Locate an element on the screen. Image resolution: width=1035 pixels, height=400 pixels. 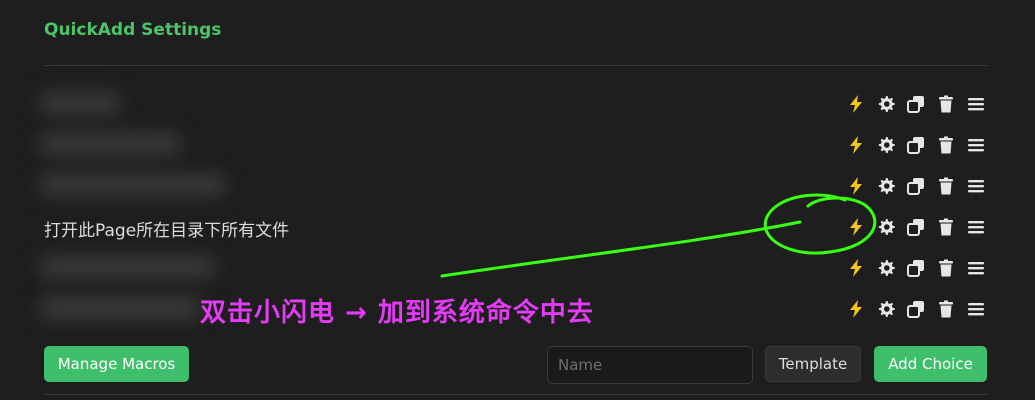
annotation-drawing is located at coordinates (658, 235).